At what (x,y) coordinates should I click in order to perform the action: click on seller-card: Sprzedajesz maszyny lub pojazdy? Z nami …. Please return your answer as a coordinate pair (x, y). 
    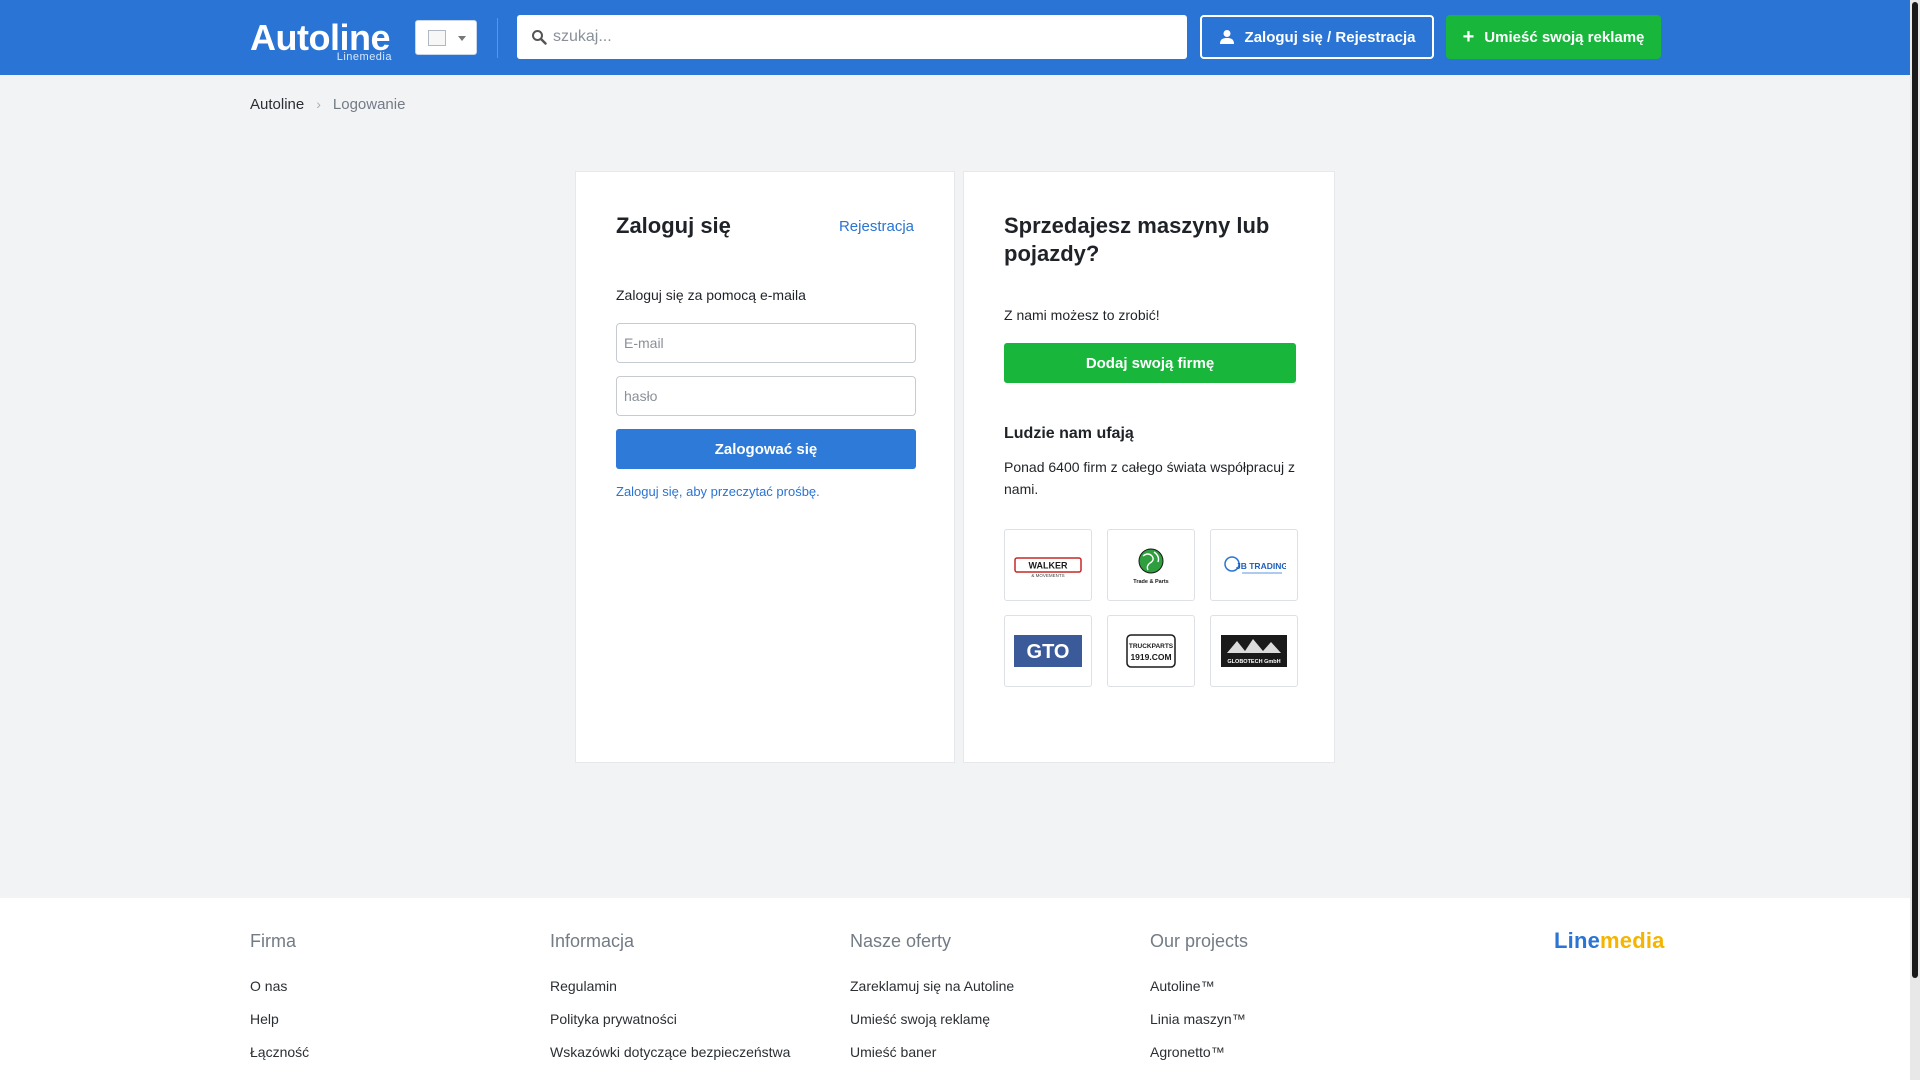
    Looking at the image, I should click on (1149, 467).